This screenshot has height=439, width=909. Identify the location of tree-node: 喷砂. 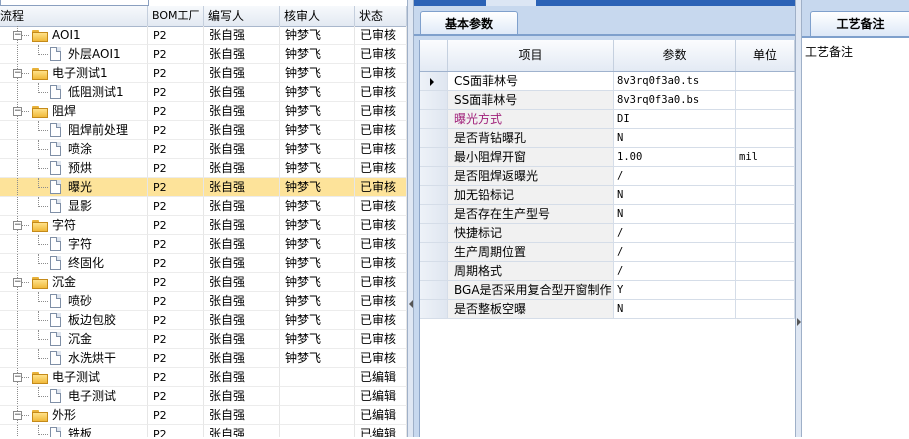
(74, 301).